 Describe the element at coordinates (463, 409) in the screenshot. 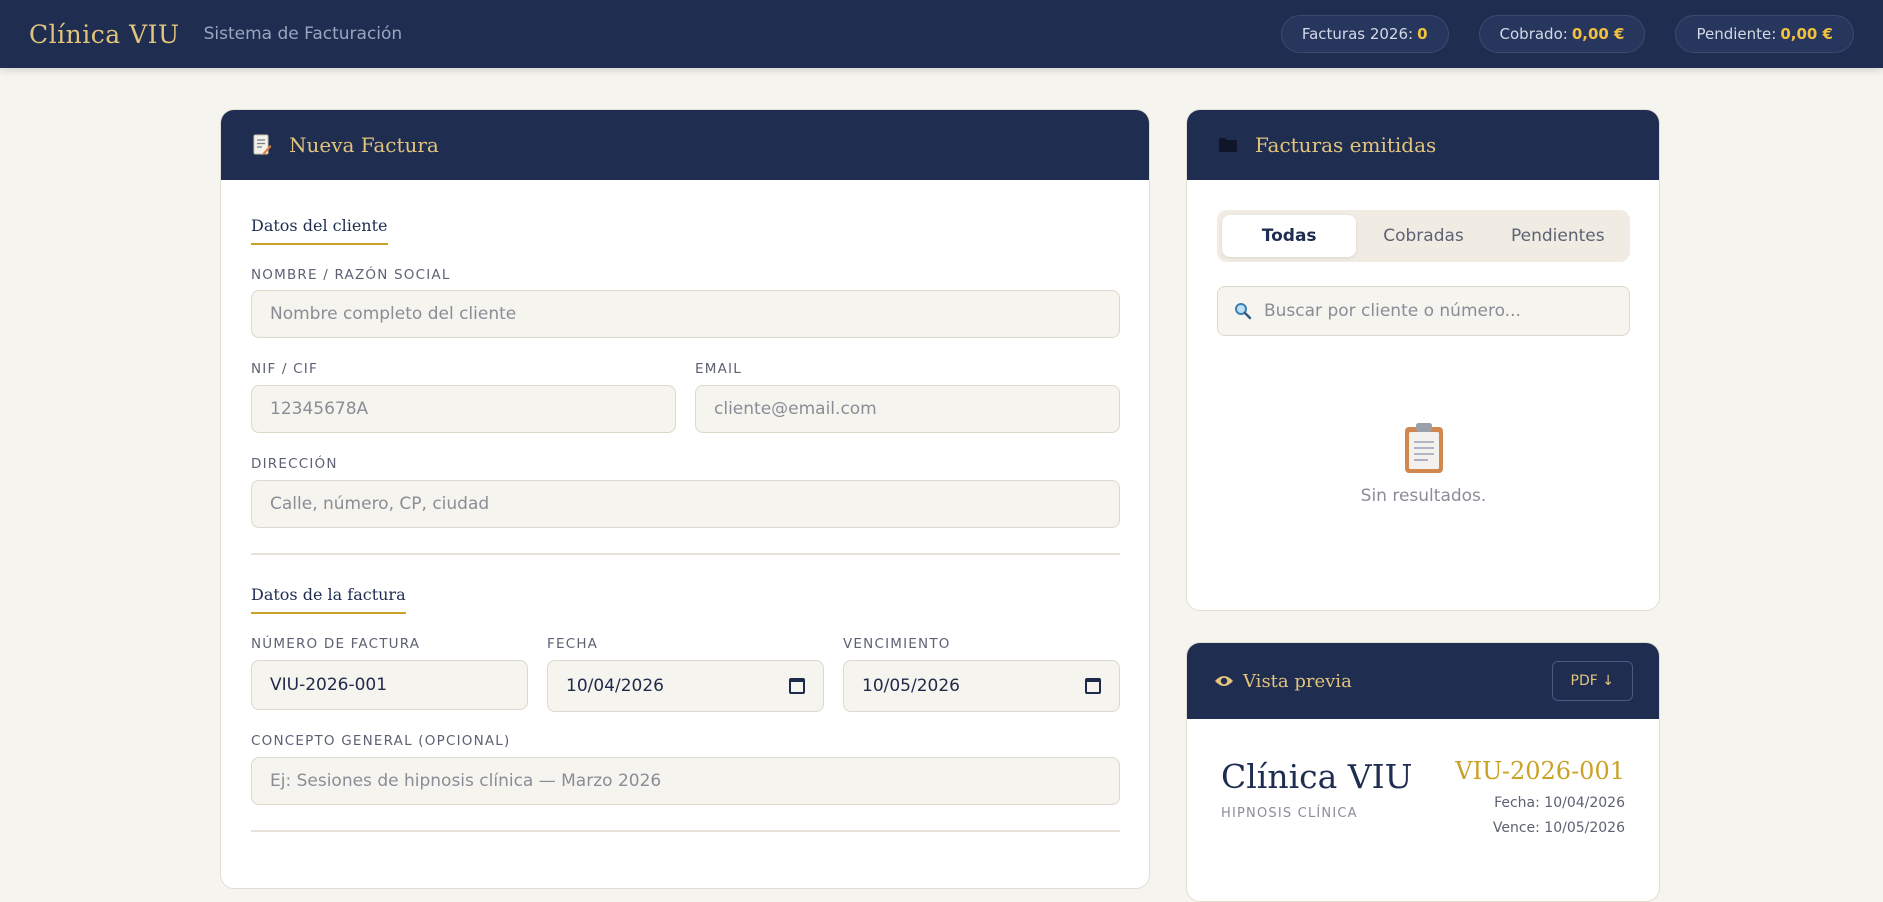

I see `nif-input: 12345678A` at that location.